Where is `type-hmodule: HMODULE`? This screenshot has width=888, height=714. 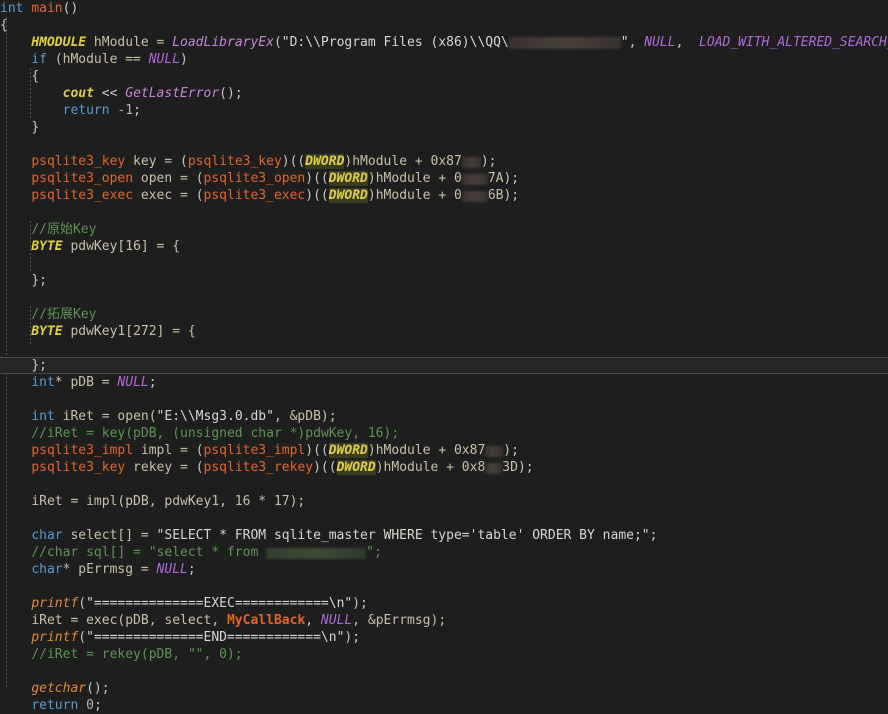
type-hmodule: HMODULE is located at coordinates (59, 42).